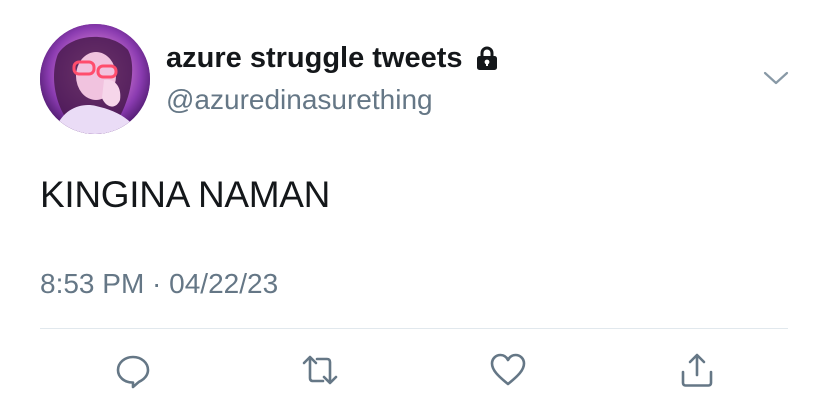  I want to click on tweet-text: KINGINA NAMAN, so click(185, 194).